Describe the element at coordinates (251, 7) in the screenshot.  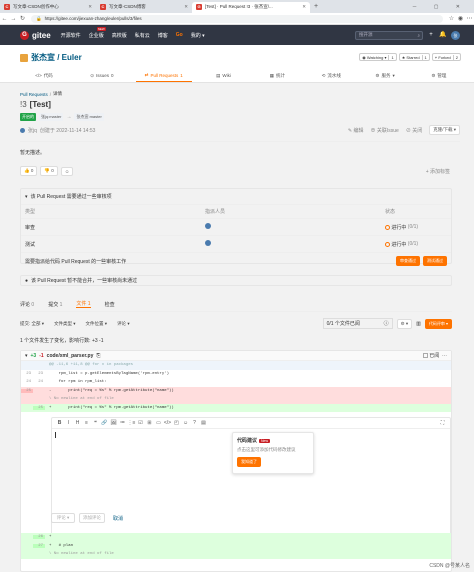
I see `browser-tab-gitee-pr: G [Test] · Pull Request !3 · 张杰宣/... ✕` at that location.